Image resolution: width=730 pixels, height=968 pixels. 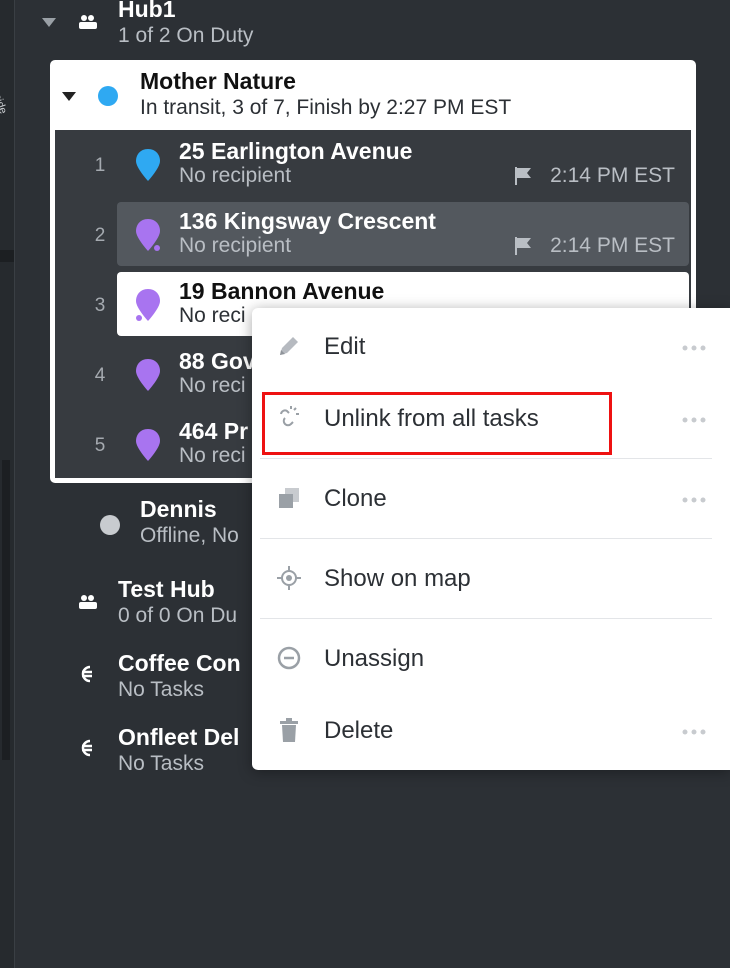 I want to click on worker-name: Mother Nature, so click(x=218, y=81).